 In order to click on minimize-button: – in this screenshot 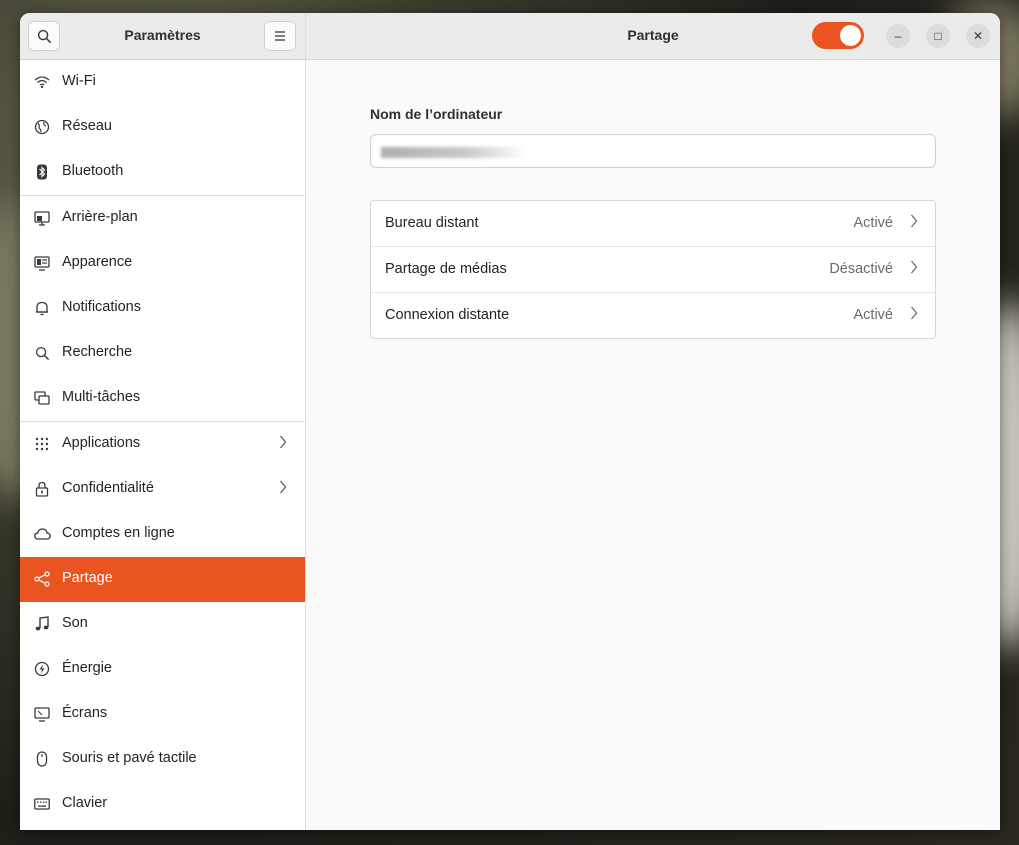, I will do `click(898, 36)`.